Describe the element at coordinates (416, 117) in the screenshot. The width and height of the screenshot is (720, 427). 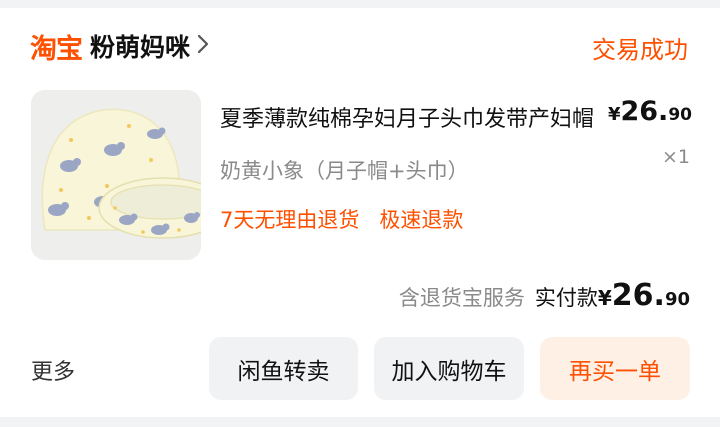
I see `product-title: 夏季薄款纯棉孕妇月子头巾发带产妇帽` at that location.